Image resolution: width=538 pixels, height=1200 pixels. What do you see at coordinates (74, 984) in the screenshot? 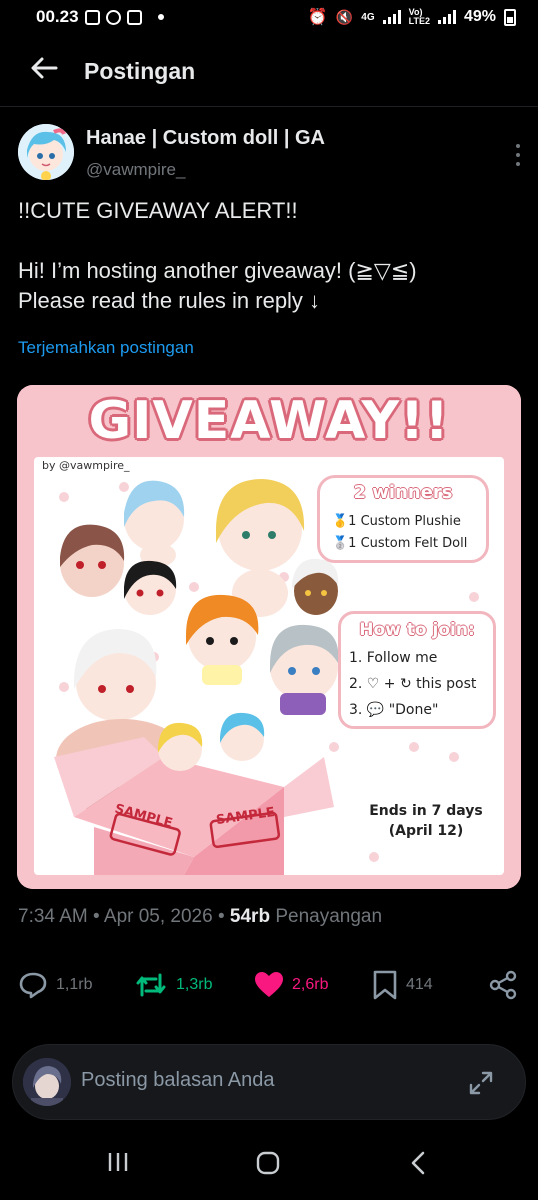
I see `reply-count: 1,1rb` at bounding box center [74, 984].